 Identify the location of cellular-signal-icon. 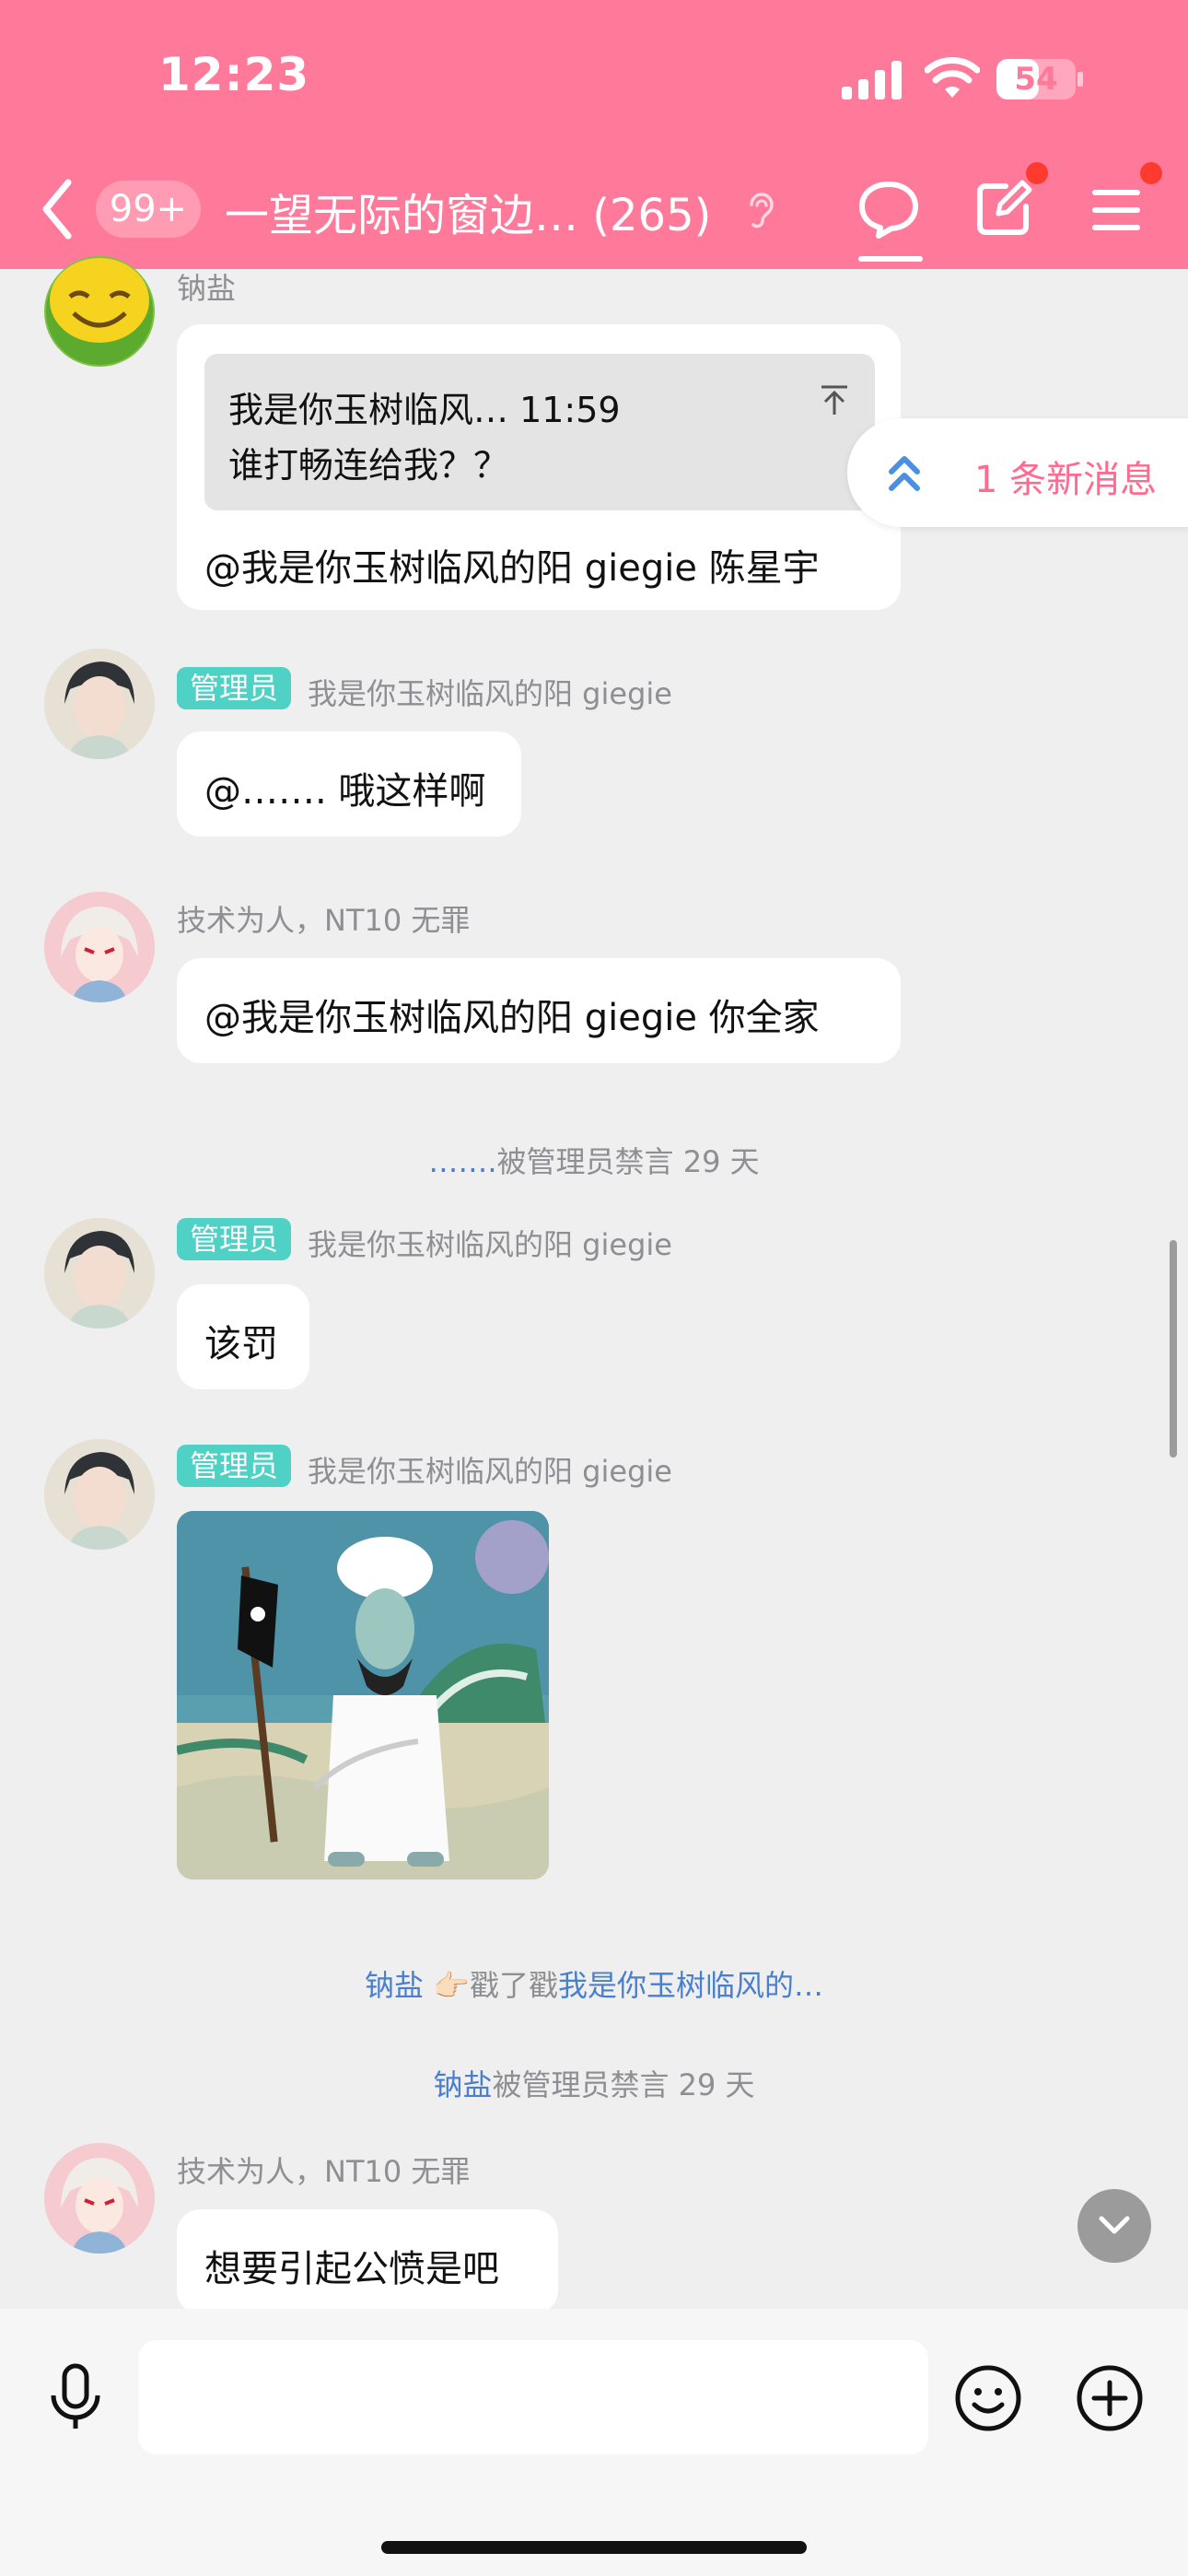
(872, 80).